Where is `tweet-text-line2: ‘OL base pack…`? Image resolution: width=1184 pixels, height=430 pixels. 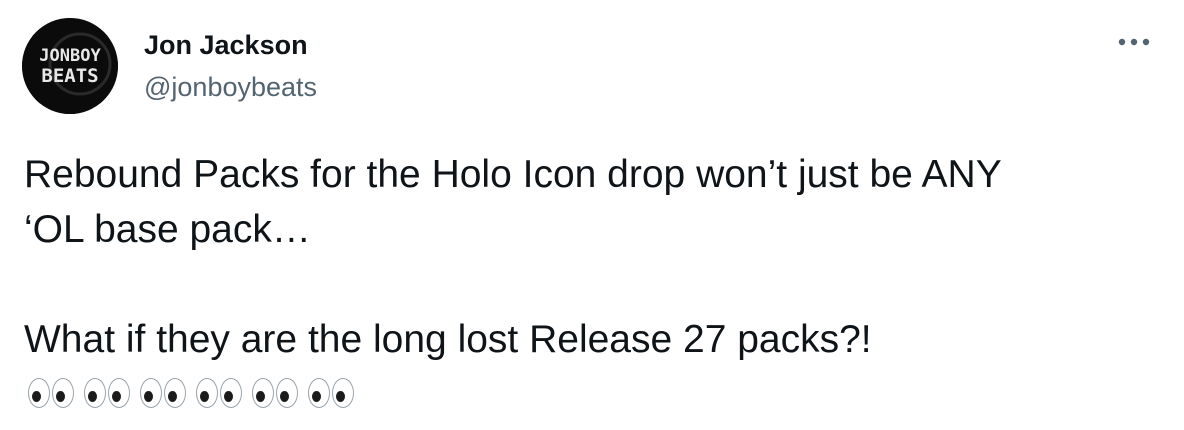
tweet-text-line2: ‘OL base pack… is located at coordinates (167, 229).